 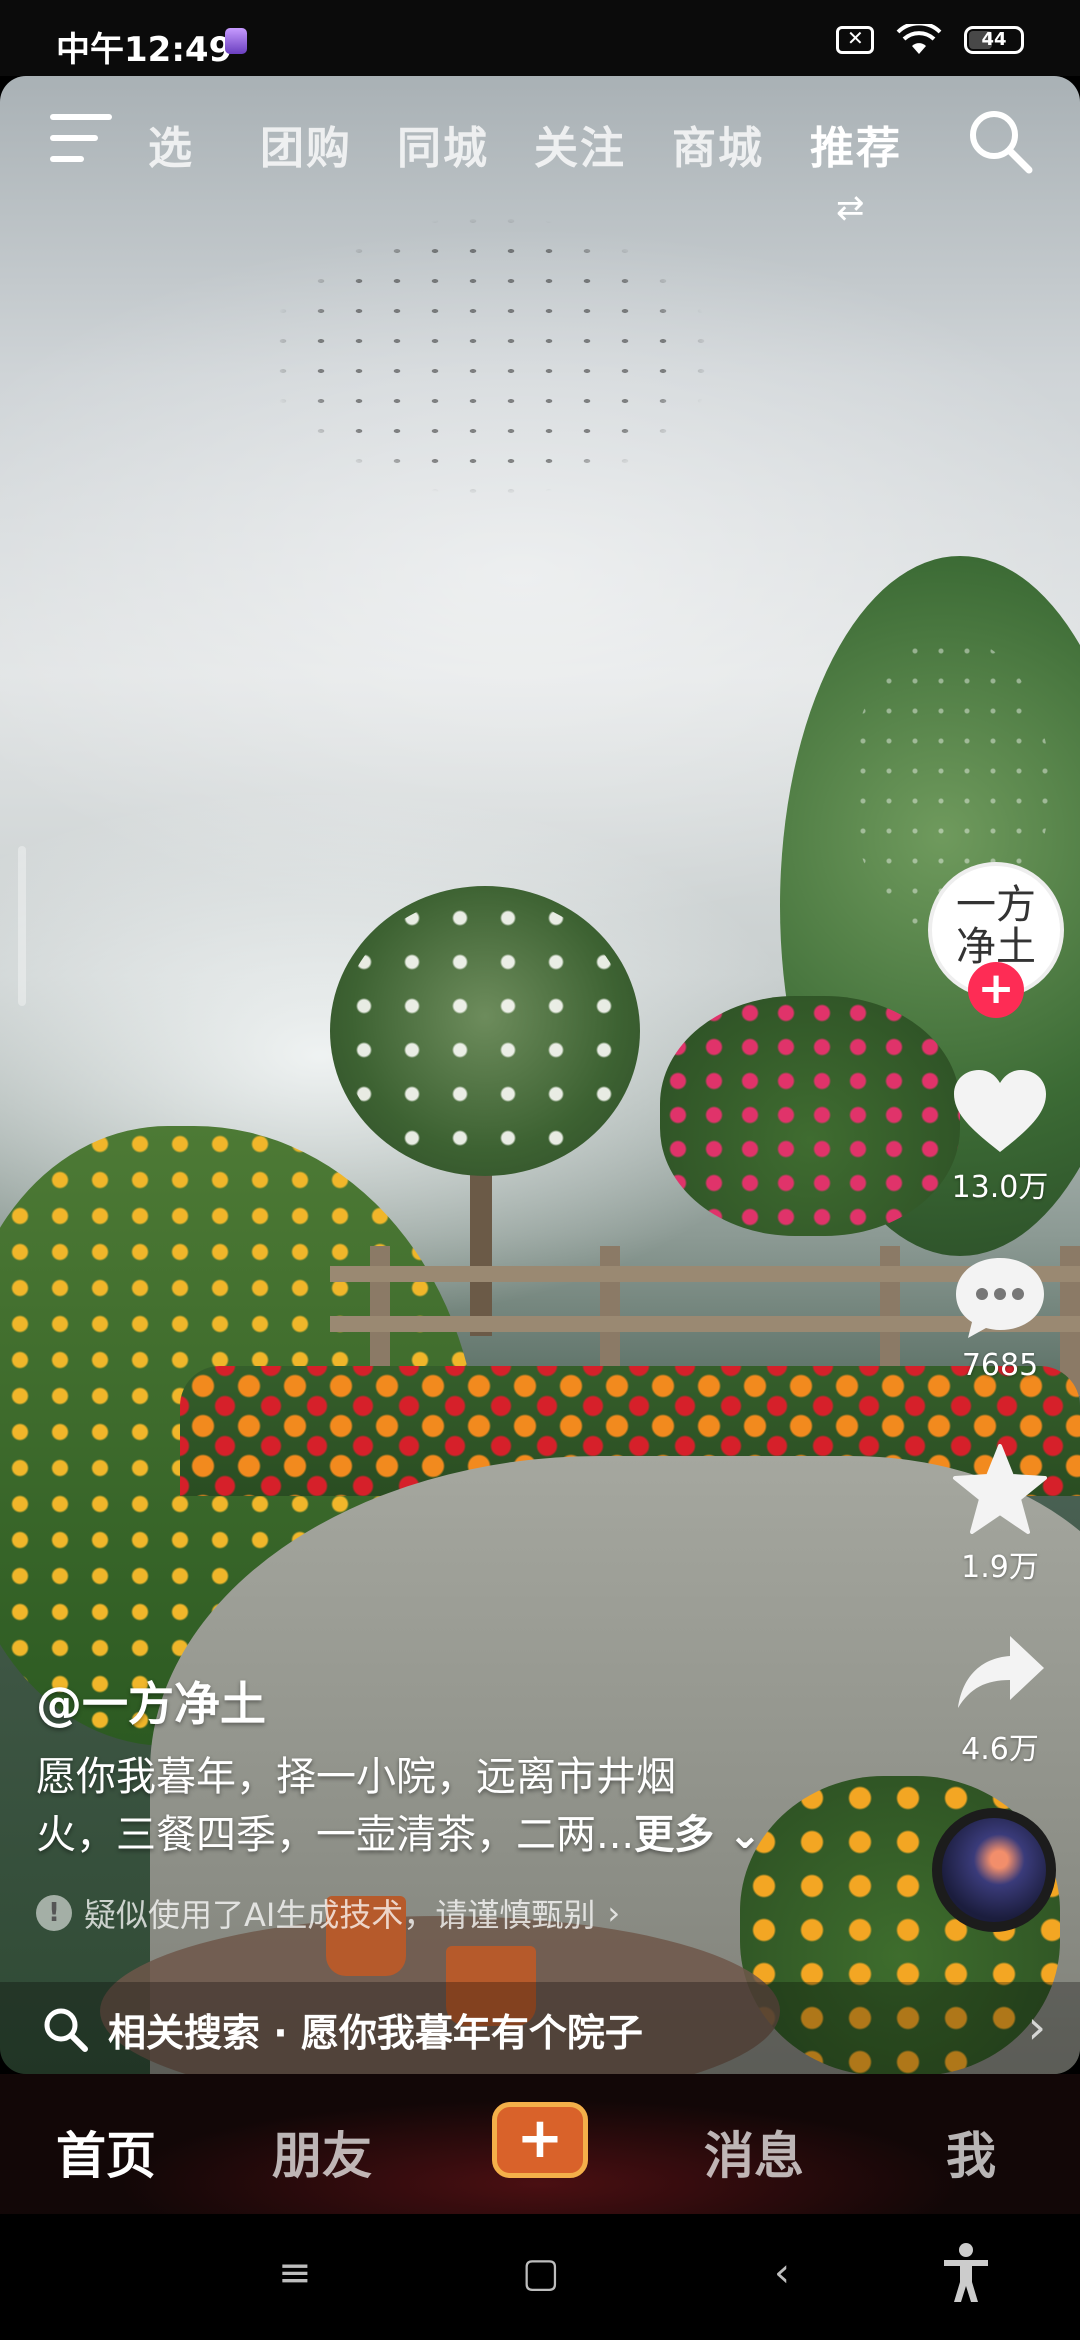 I want to click on heart-icon, so click(x=1000, y=1111).